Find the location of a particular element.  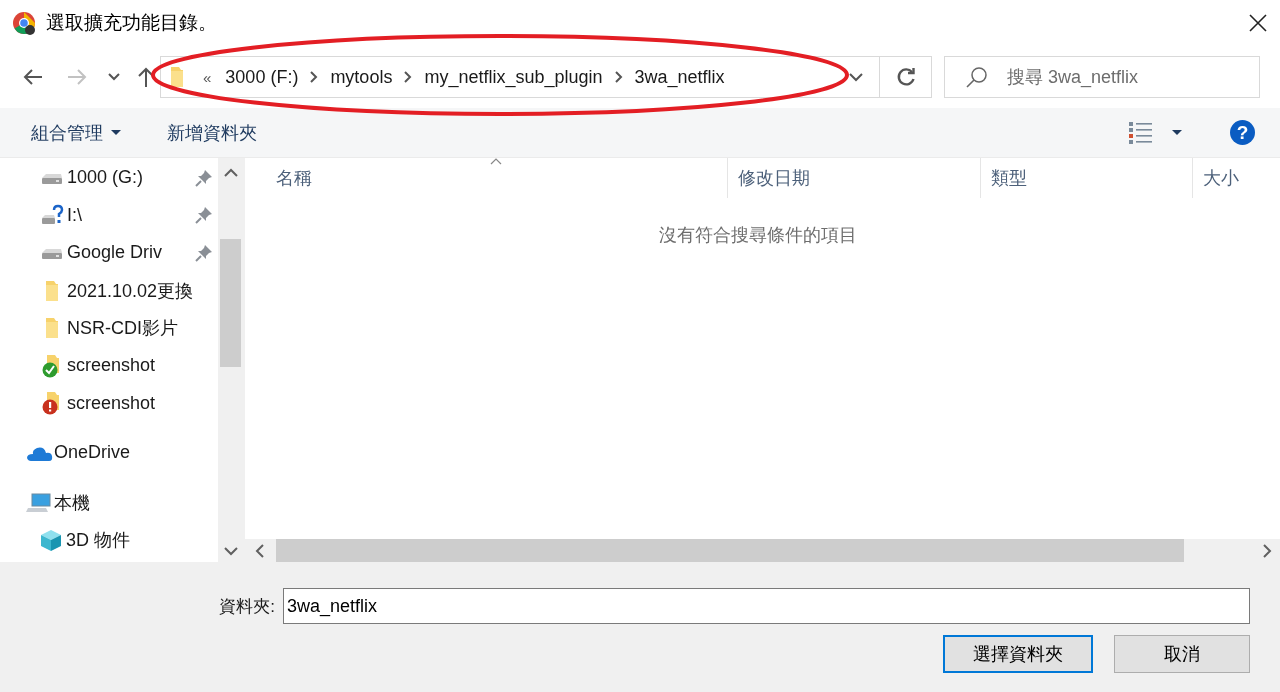

folder-label: 資料夾: is located at coordinates (247, 606).